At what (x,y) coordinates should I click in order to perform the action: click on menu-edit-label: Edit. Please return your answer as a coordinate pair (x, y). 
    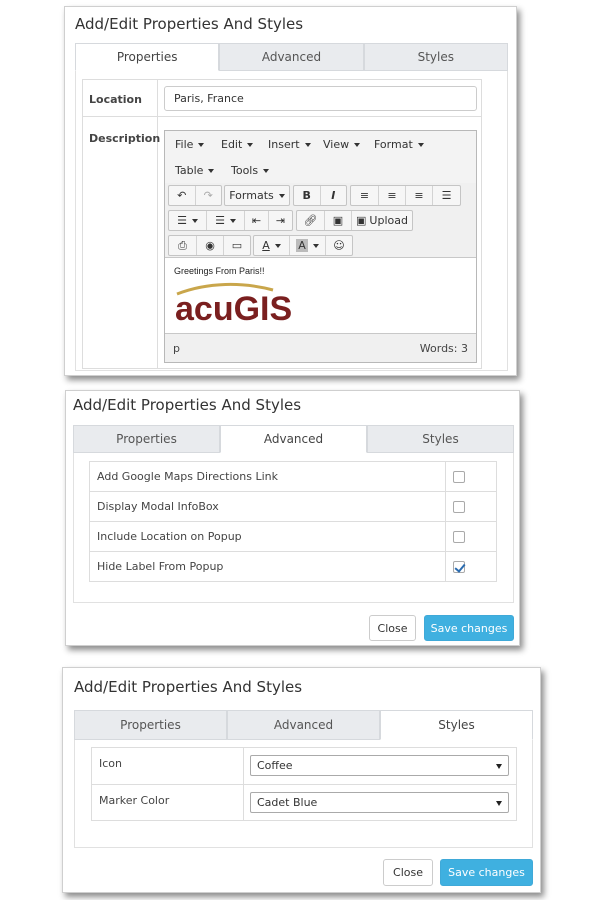
    Looking at the image, I should click on (232, 144).